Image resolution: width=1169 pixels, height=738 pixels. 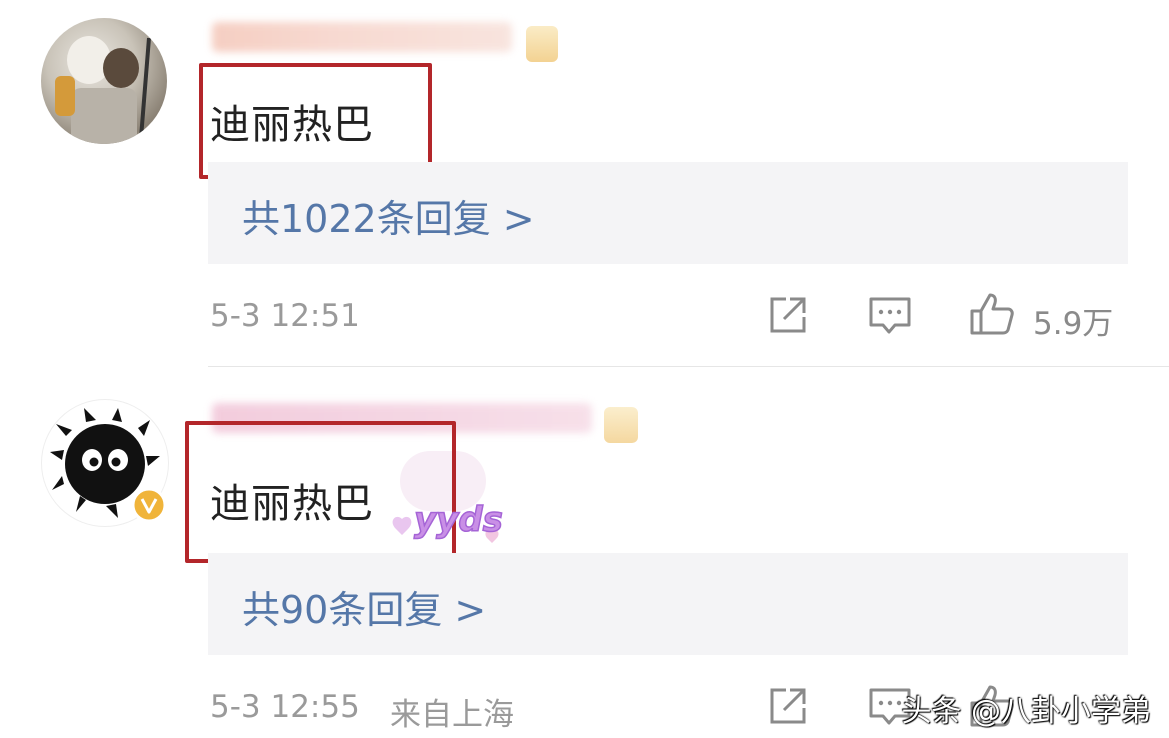 What do you see at coordinates (458, 520) in the screenshot?
I see `svg-text: yyds` at bounding box center [458, 520].